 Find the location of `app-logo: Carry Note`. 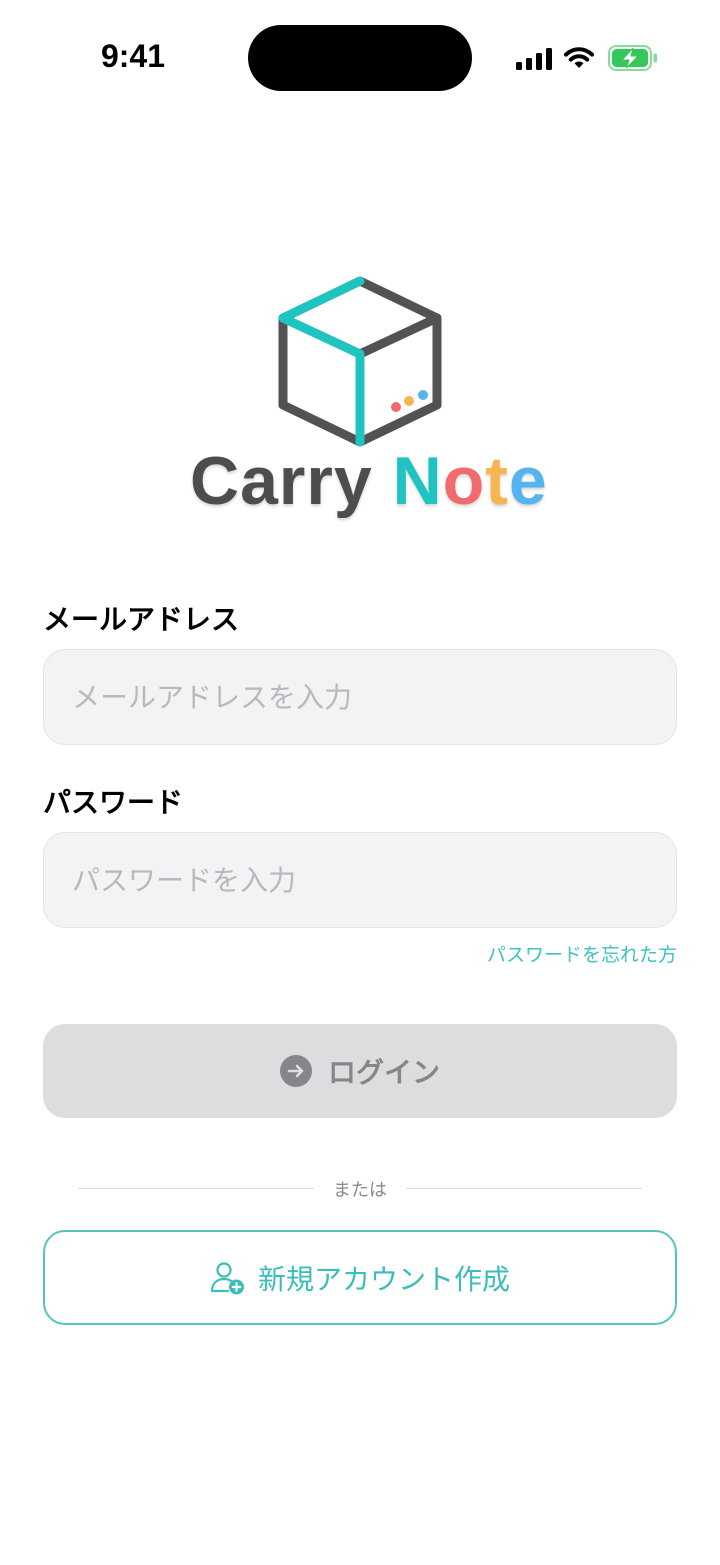

app-logo: Carry Note is located at coordinates (368, 397).